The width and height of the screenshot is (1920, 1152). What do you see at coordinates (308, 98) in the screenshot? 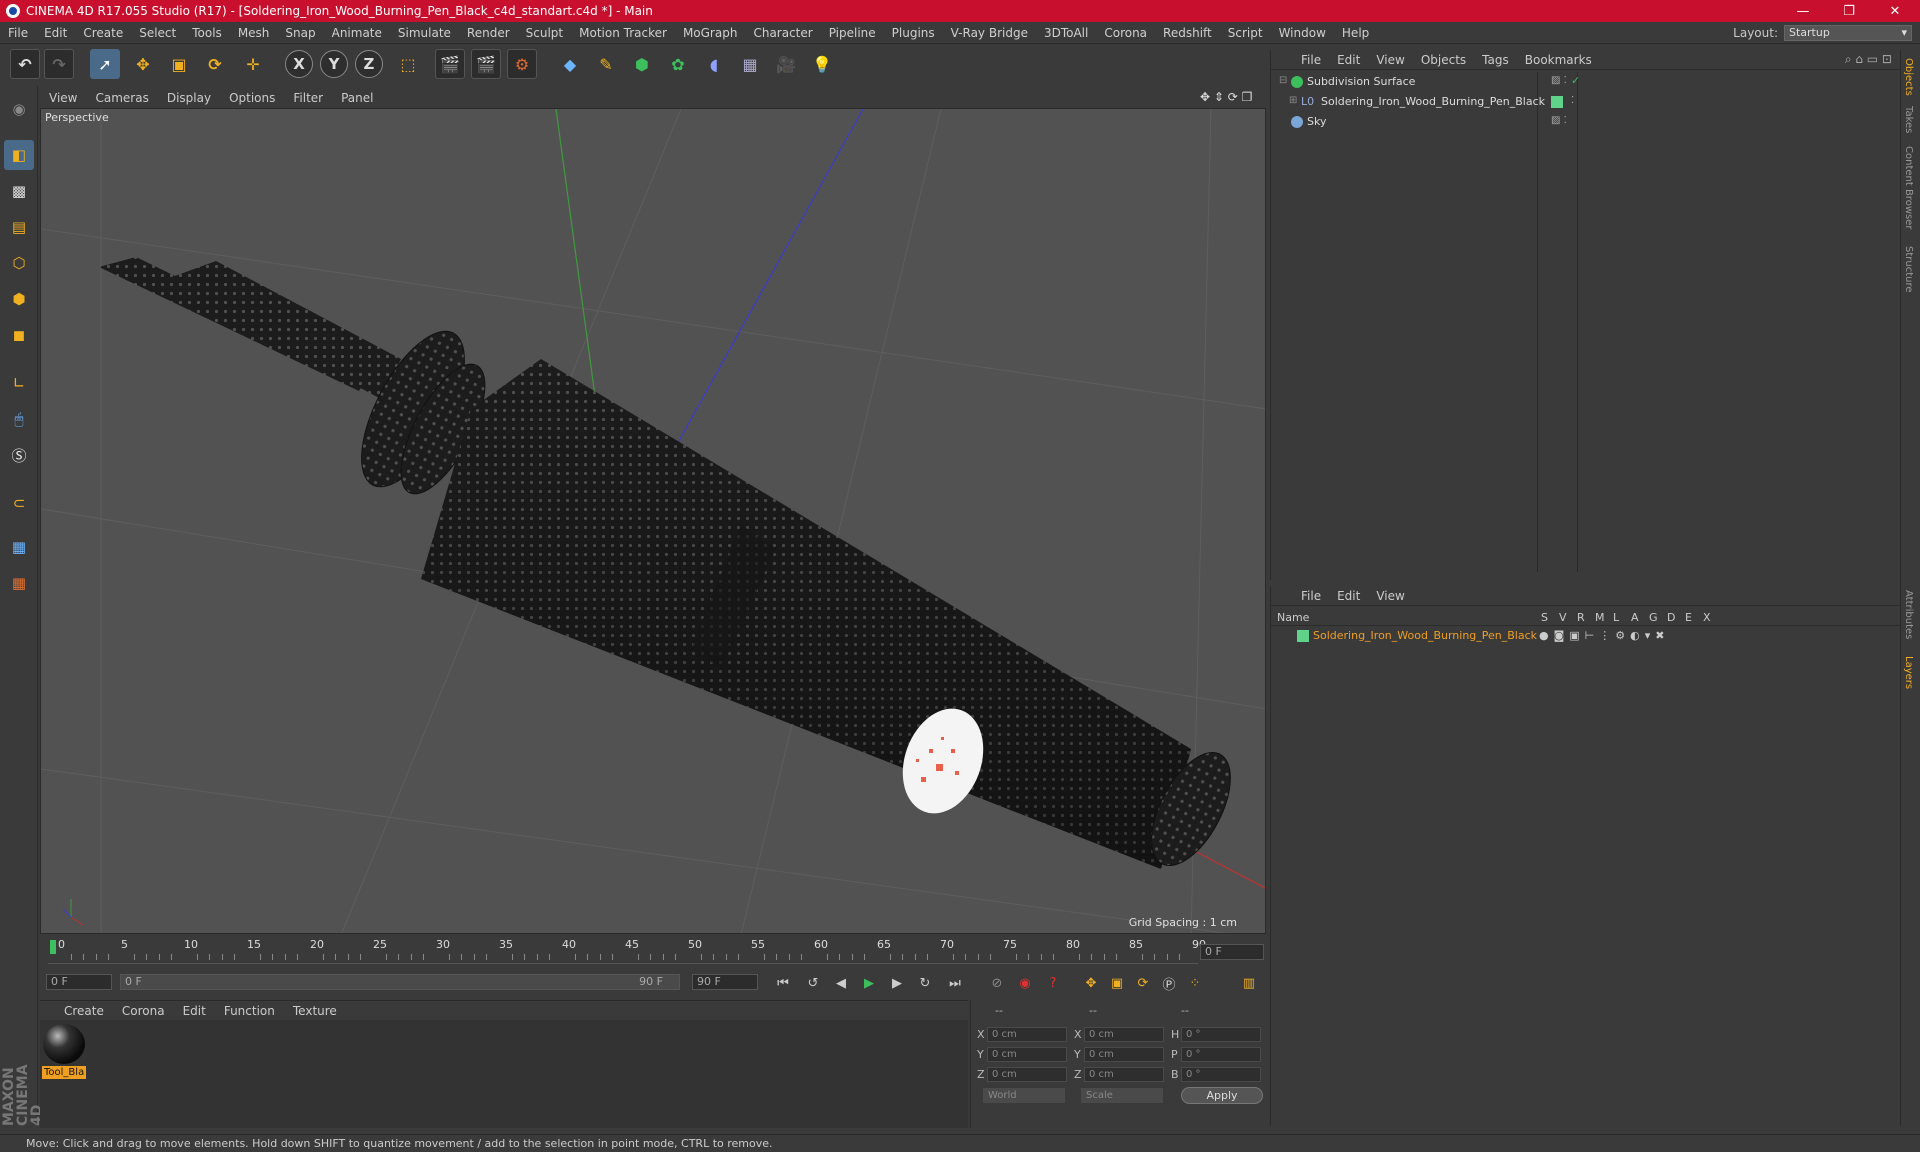
I see `viewport-menu-filter: Filter` at bounding box center [308, 98].